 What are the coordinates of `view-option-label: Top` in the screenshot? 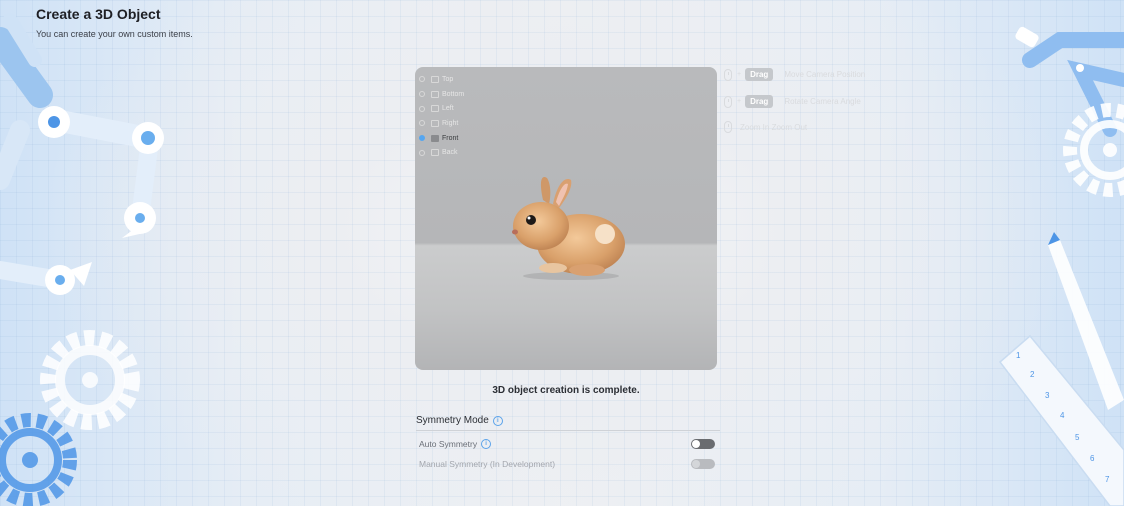 It's located at (448, 79).